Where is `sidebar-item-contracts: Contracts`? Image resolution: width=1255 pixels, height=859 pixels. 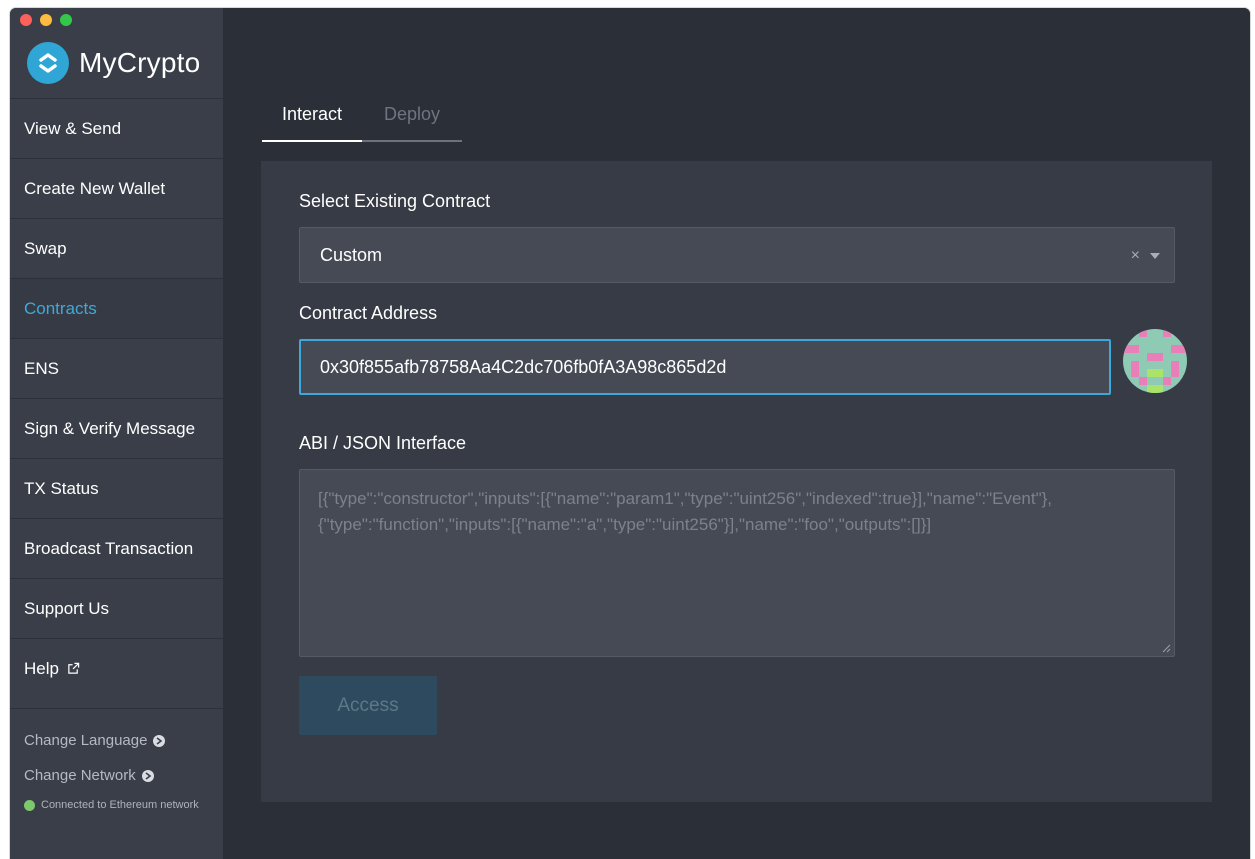 sidebar-item-contracts: Contracts is located at coordinates (116, 308).